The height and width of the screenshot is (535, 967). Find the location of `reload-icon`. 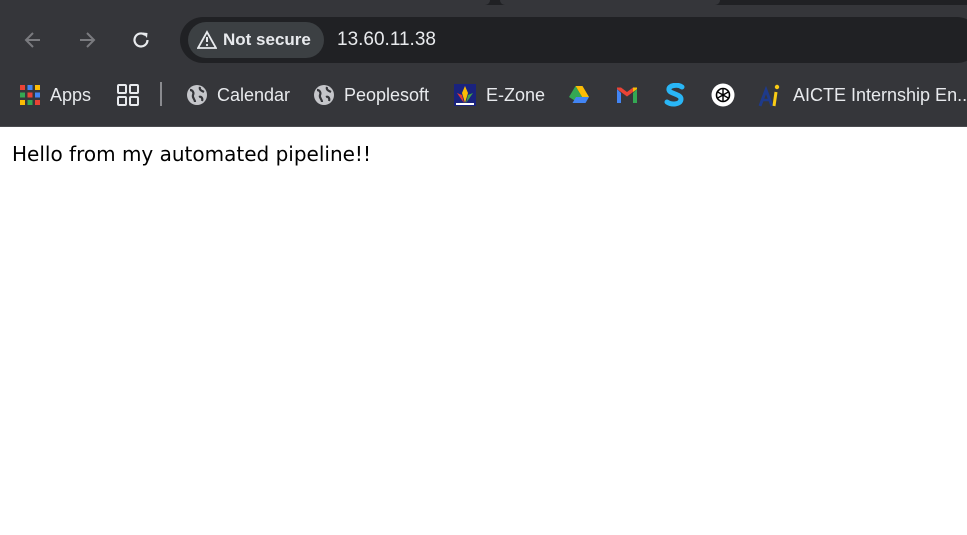

reload-icon is located at coordinates (141, 40).